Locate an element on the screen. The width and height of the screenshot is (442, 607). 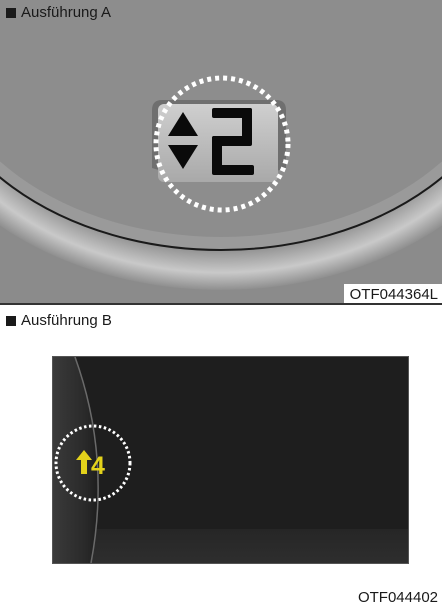
variant-b-title: Ausführung B is located at coordinates (66, 320).